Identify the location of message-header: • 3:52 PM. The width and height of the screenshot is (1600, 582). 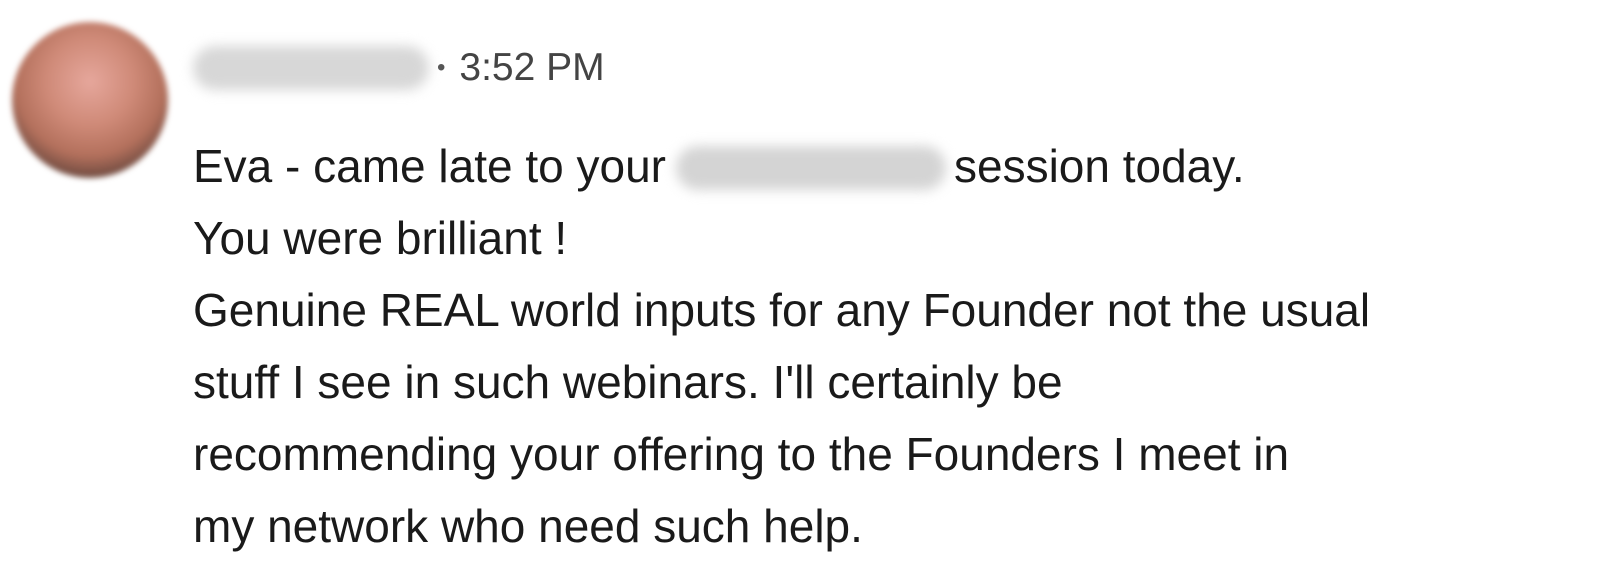
(399, 68).